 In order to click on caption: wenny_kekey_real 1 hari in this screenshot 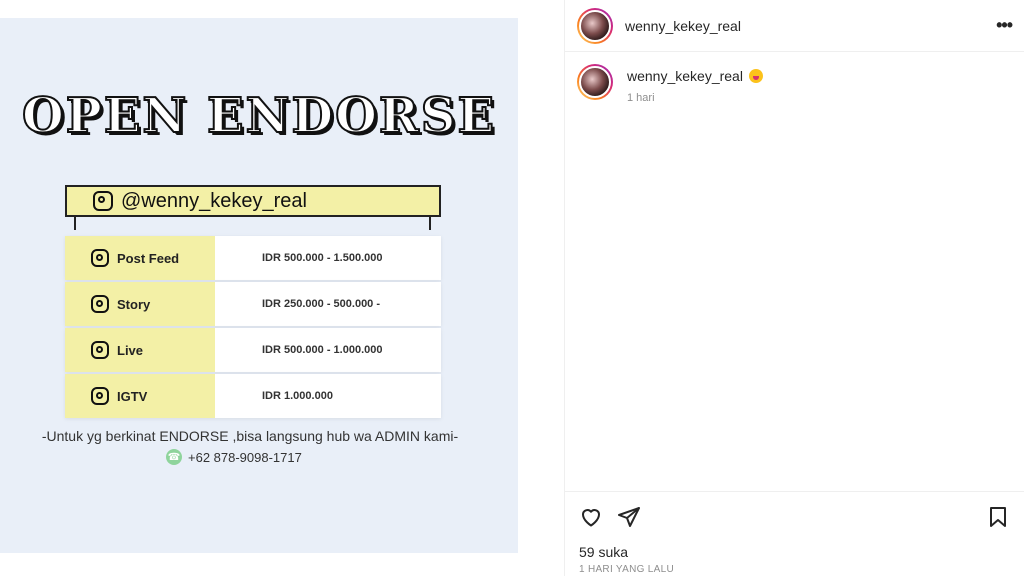, I will do `click(794, 84)`.